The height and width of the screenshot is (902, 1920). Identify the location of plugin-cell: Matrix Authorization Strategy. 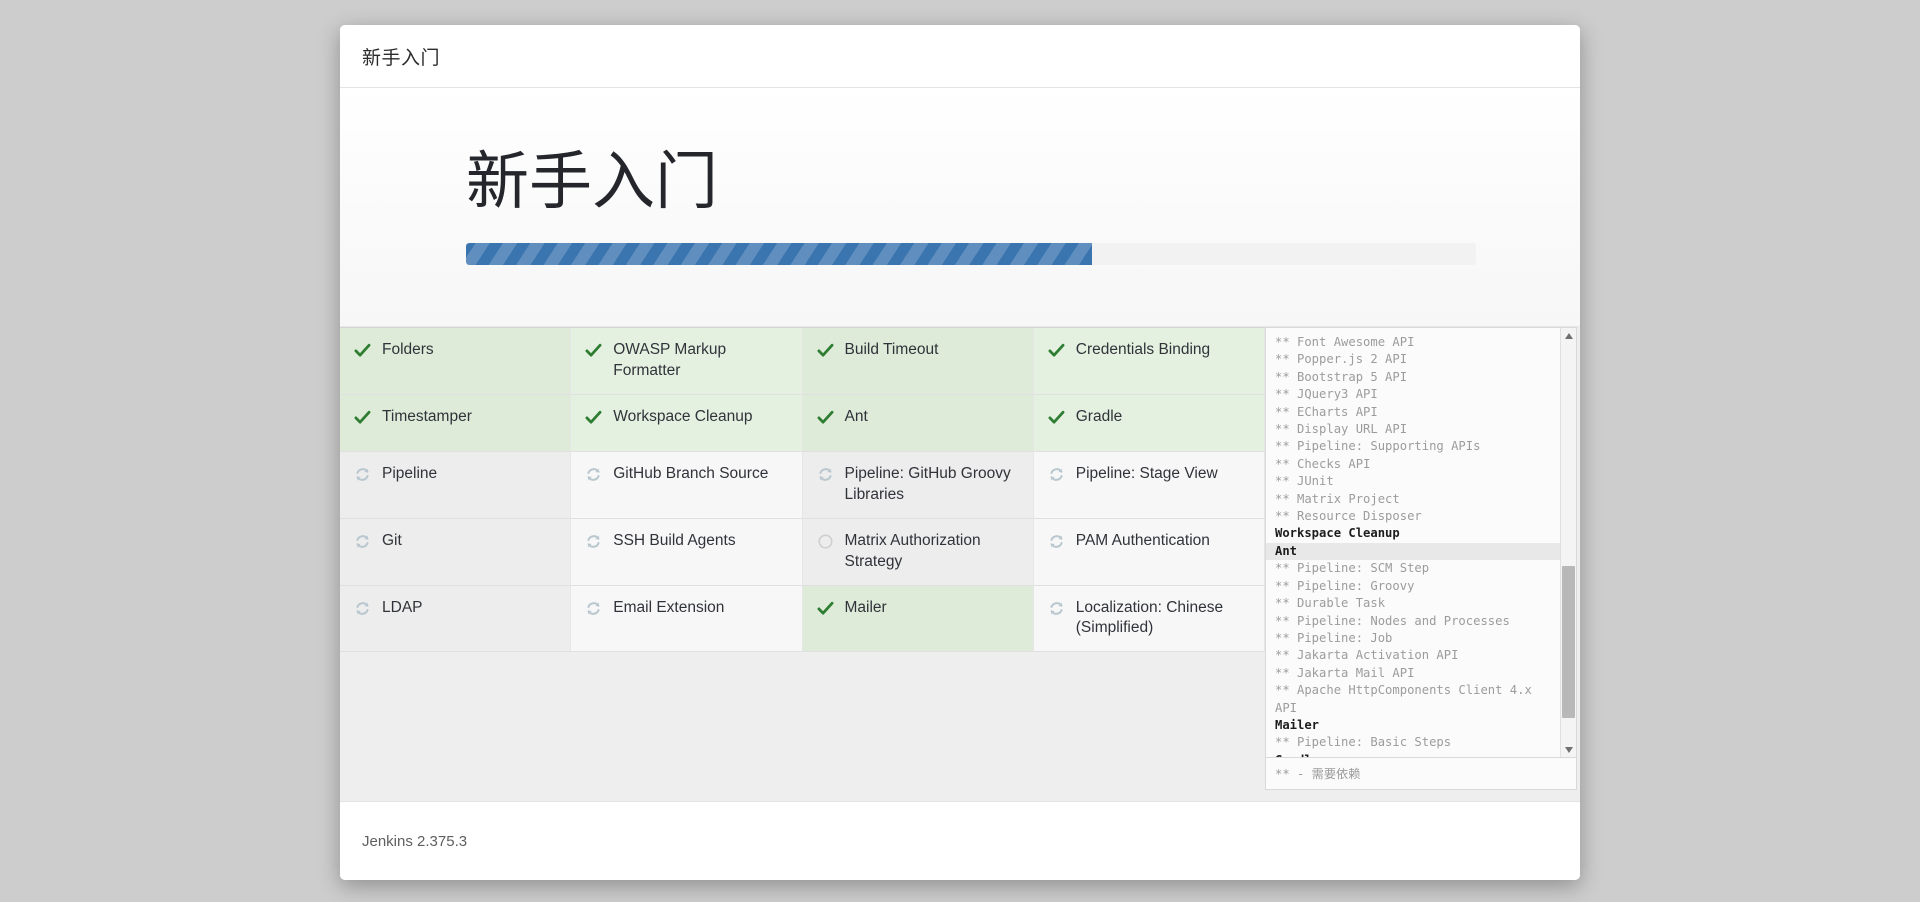
(918, 552).